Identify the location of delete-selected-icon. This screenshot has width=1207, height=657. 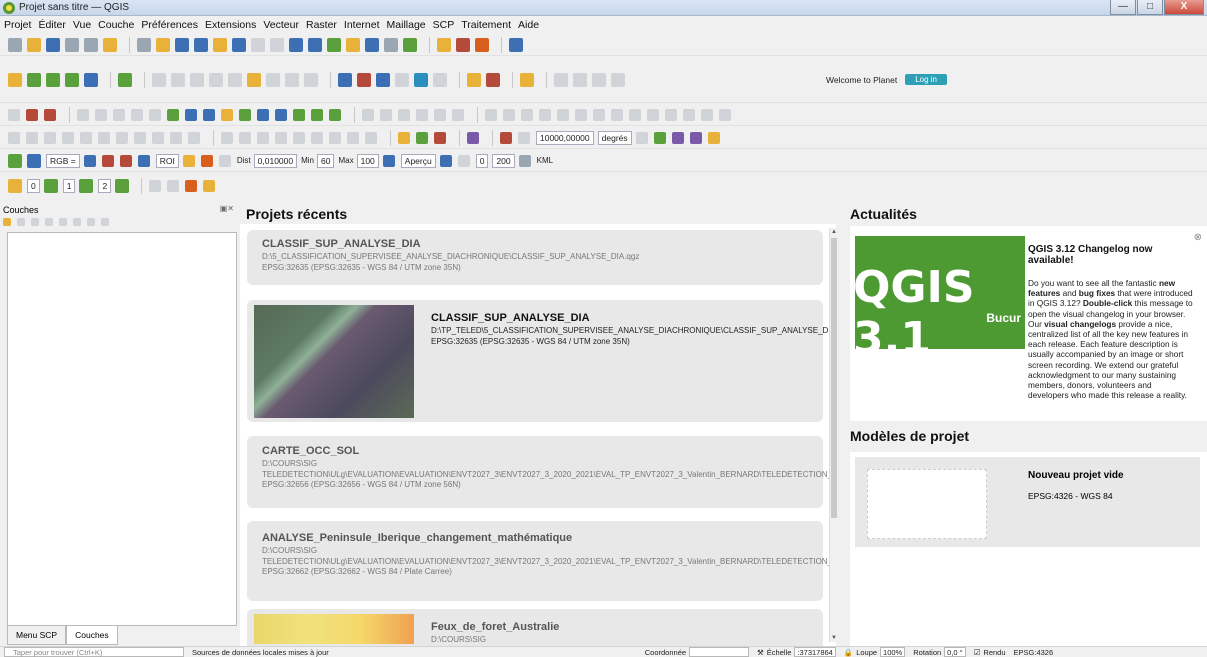
(104, 137).